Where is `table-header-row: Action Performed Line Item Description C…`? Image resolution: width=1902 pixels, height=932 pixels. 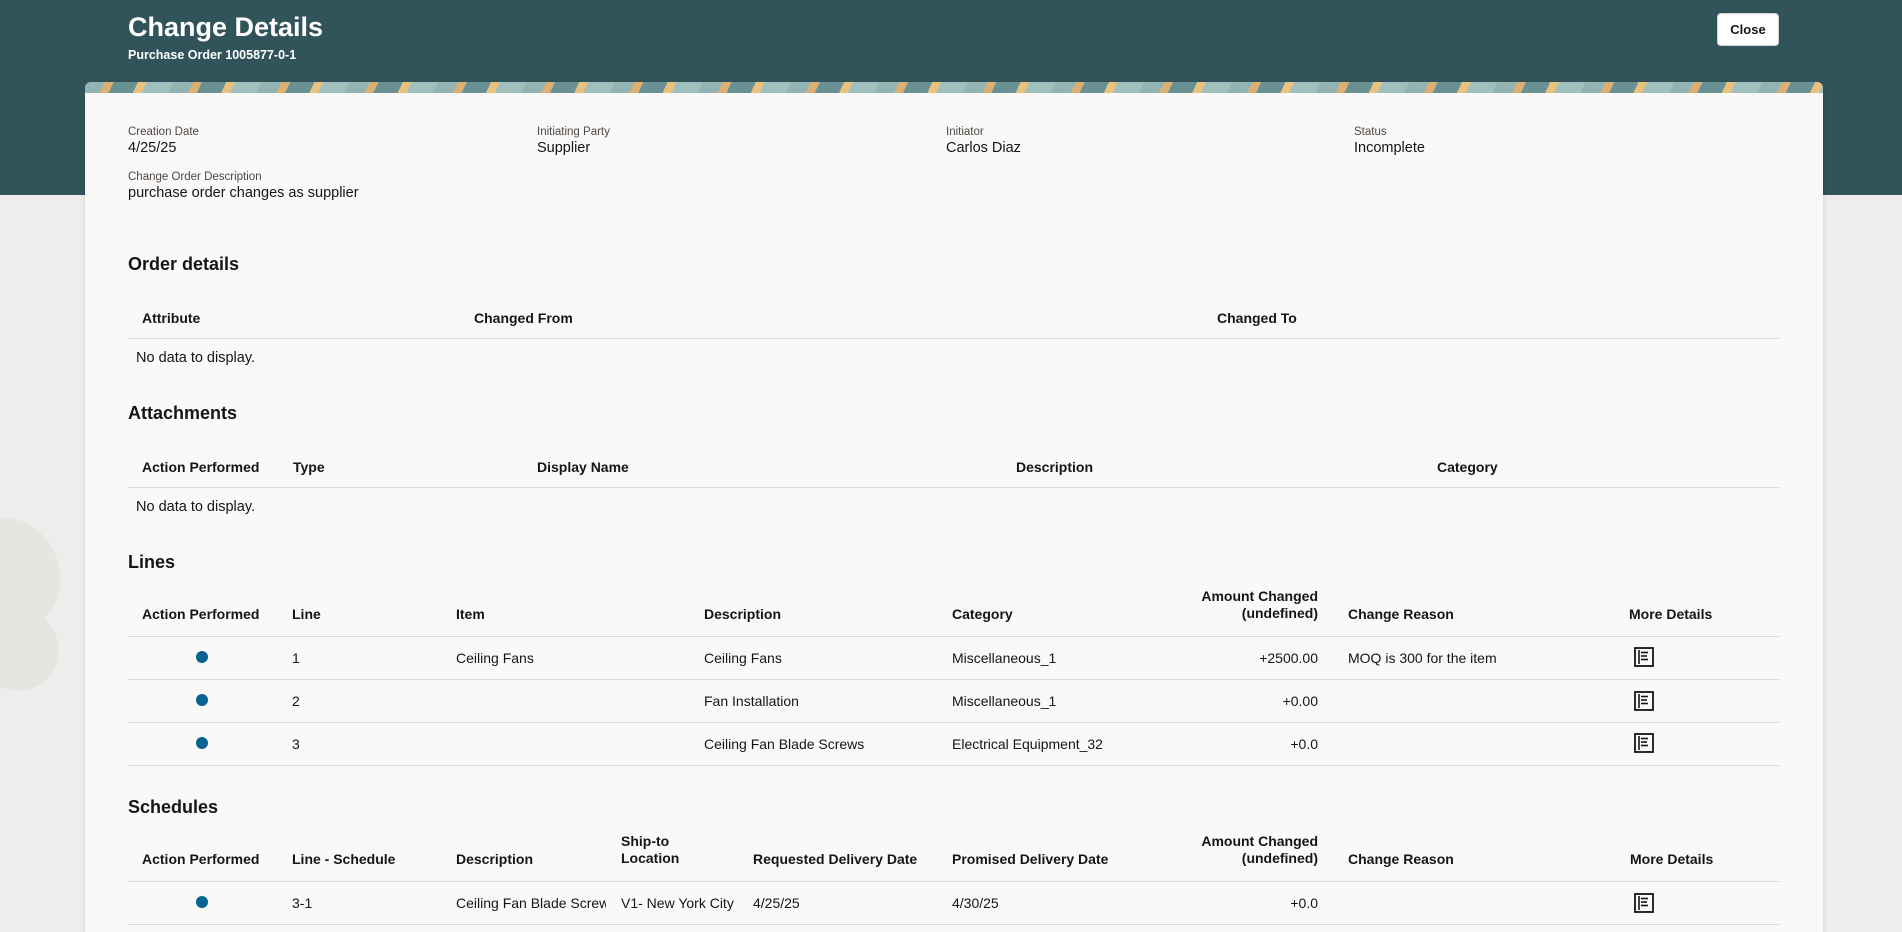 table-header-row: Action Performed Line Item Description C… is located at coordinates (953, 612).